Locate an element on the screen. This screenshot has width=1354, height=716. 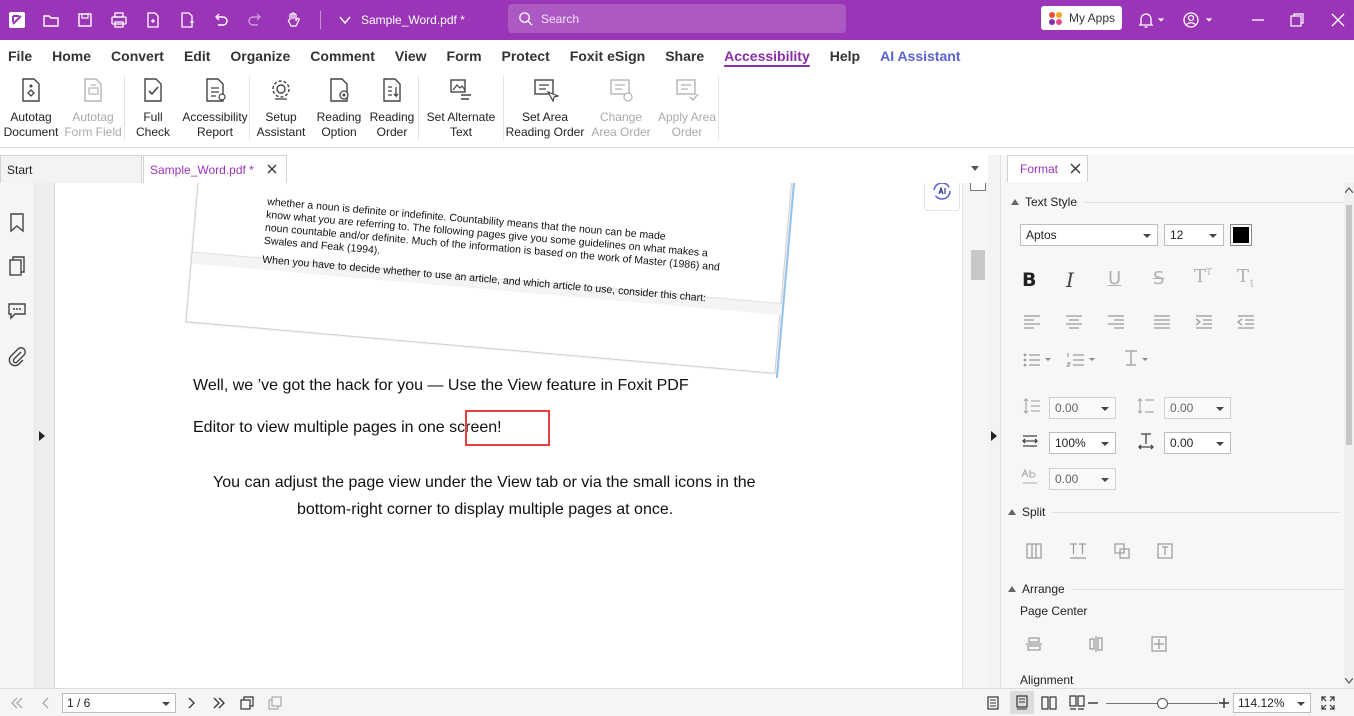
format-panel-scrollbar is located at coordinates (1349, 435).